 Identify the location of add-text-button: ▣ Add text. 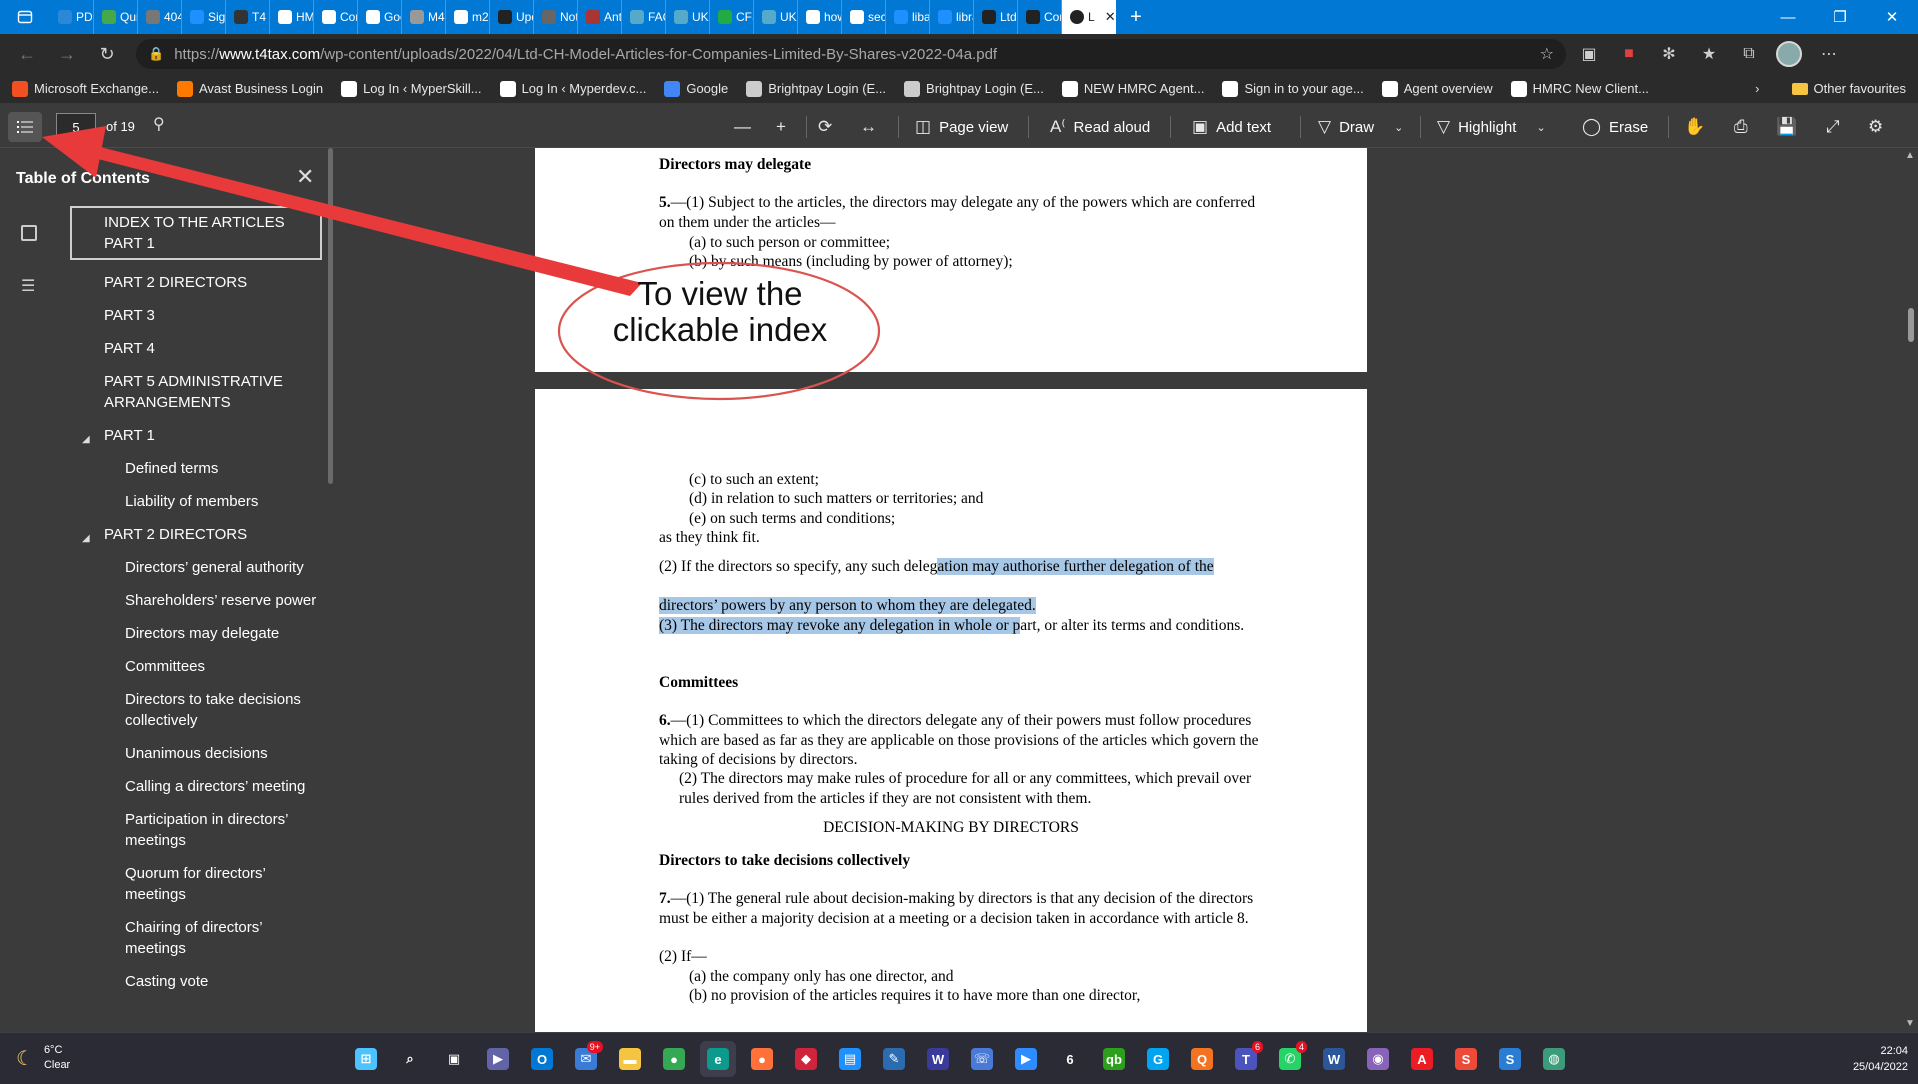
(1231, 127).